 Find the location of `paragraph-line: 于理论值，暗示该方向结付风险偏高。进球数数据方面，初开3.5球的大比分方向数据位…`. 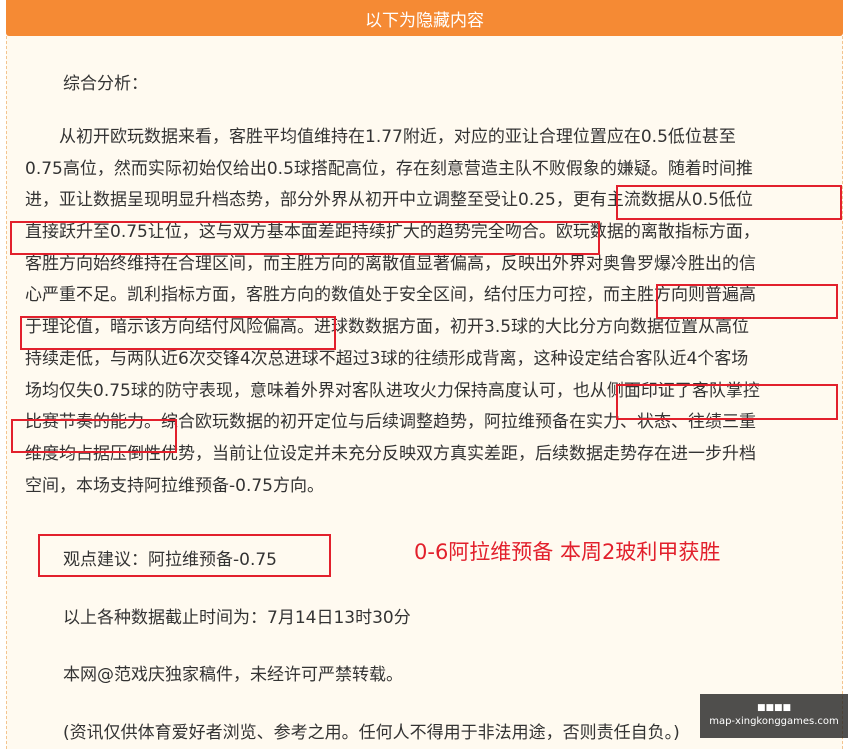

paragraph-line: 于理论值，暗示该方向结付风险偏高。进球数数据方面，初开3.5球的大比分方向数据位… is located at coordinates (387, 327).